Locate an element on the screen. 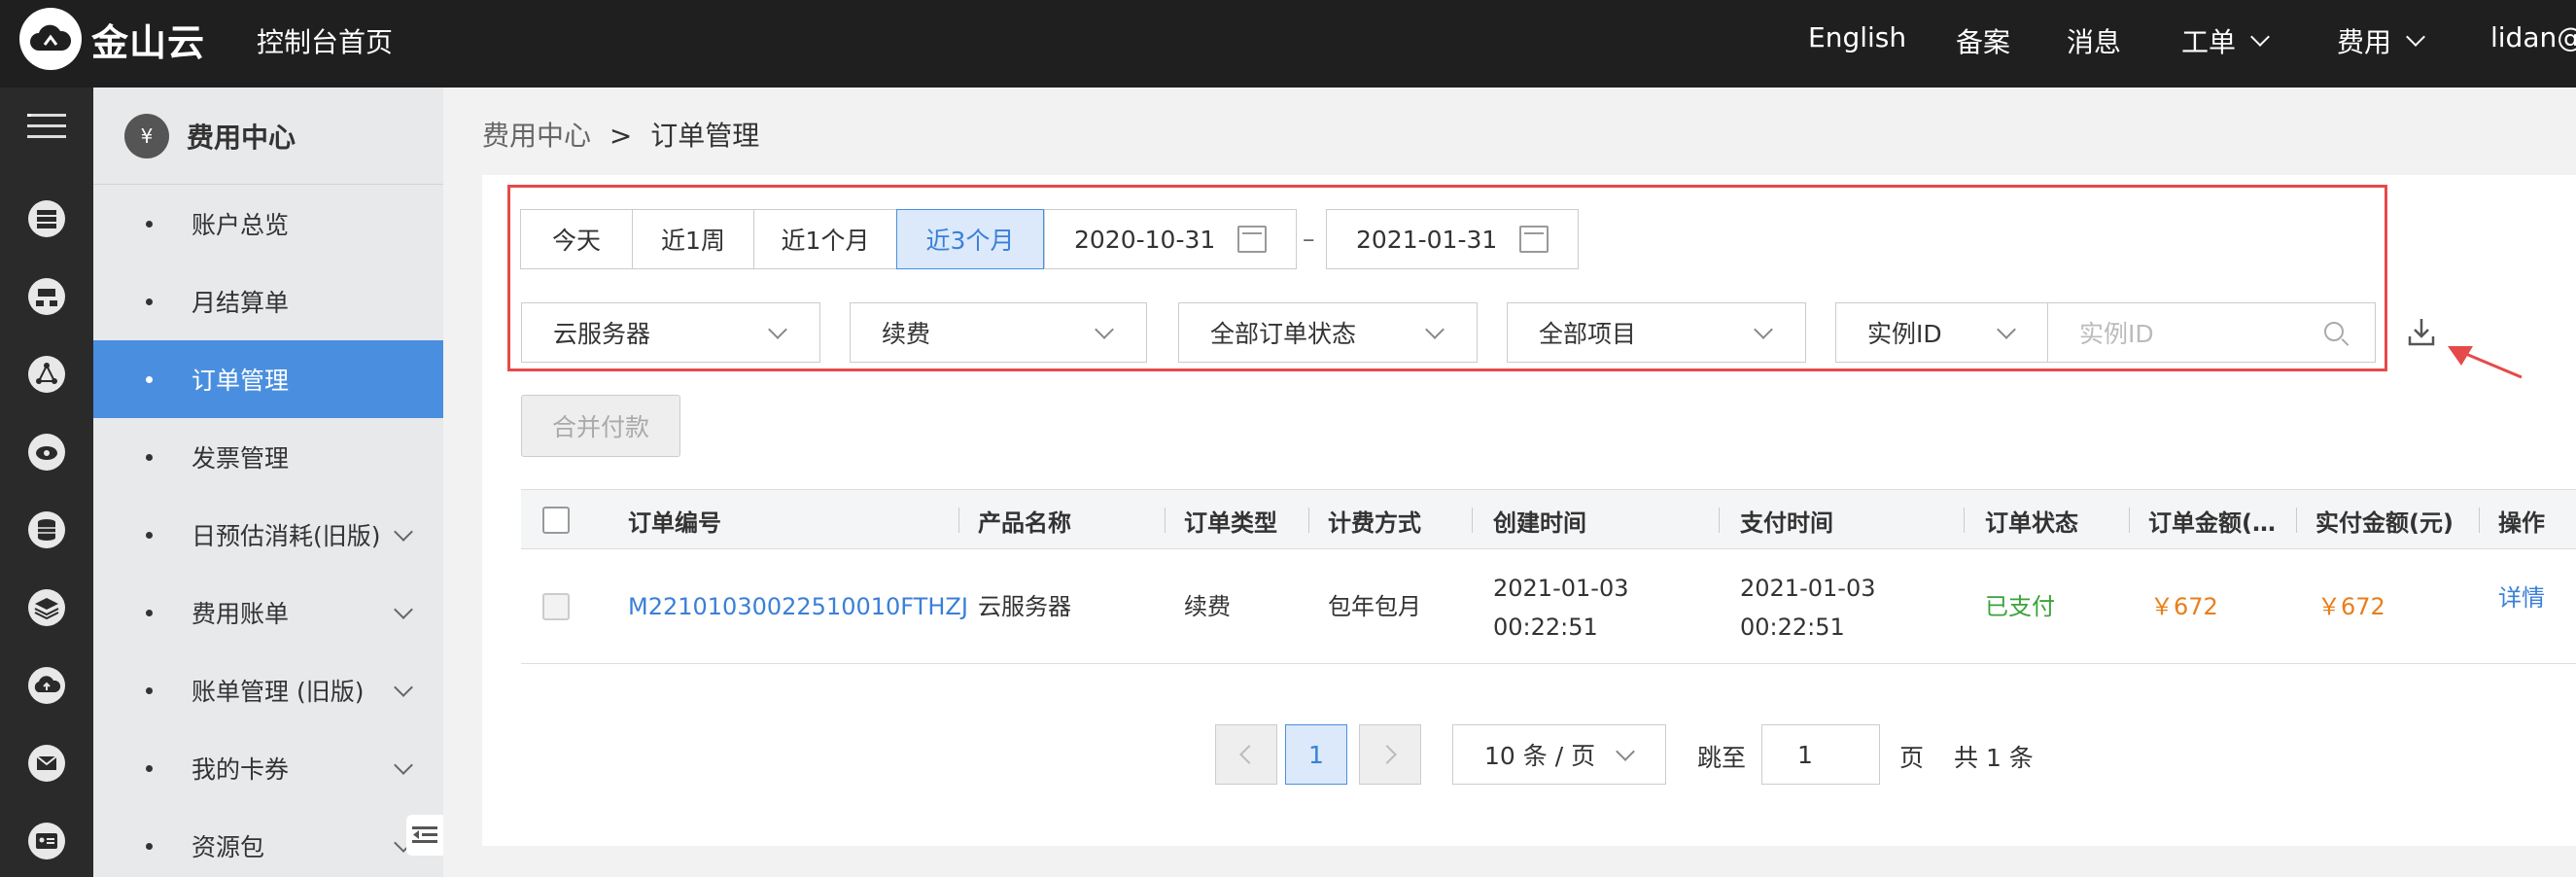 The image size is (2576, 877). created-date: 2021-01-03 is located at coordinates (1561, 588).